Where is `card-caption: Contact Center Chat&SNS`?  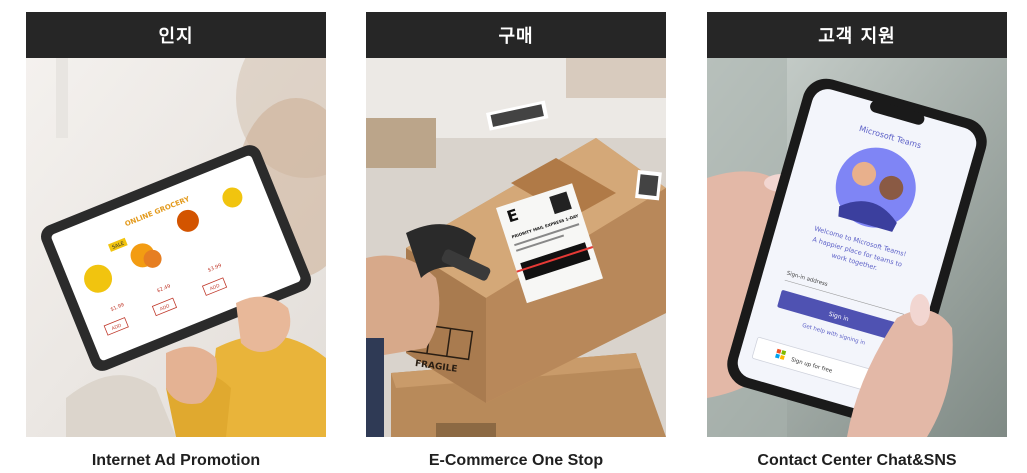
card-caption: Contact Center Chat&SNS is located at coordinates (857, 460).